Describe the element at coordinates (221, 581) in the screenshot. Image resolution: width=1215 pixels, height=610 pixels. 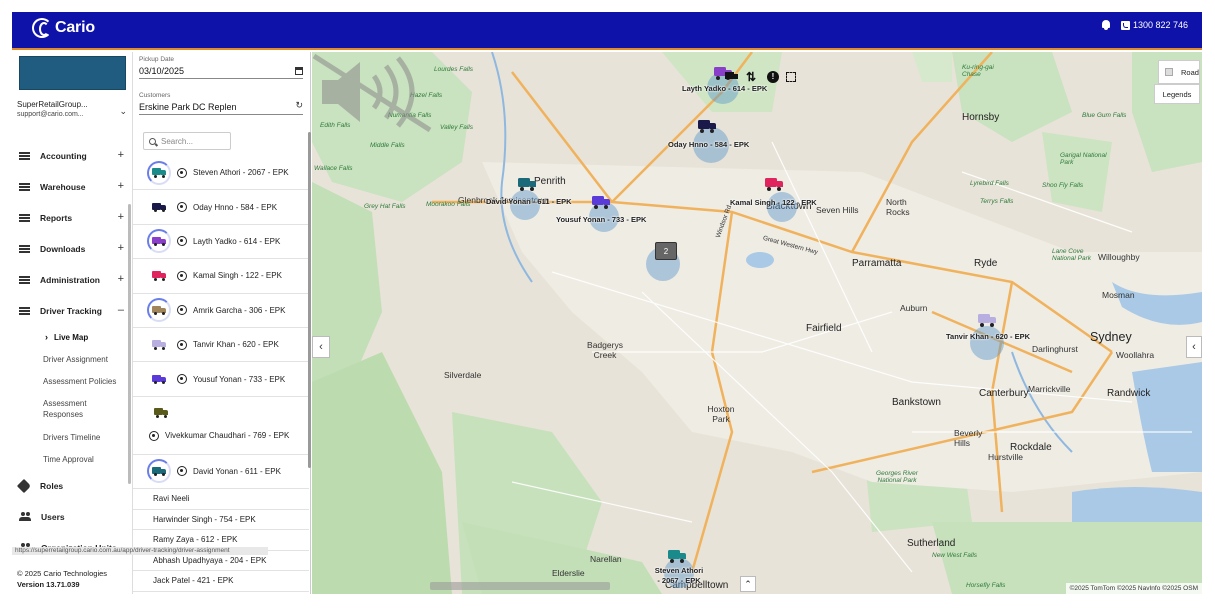
I see `list-item: Jack Patel - 421 - EPK` at that location.